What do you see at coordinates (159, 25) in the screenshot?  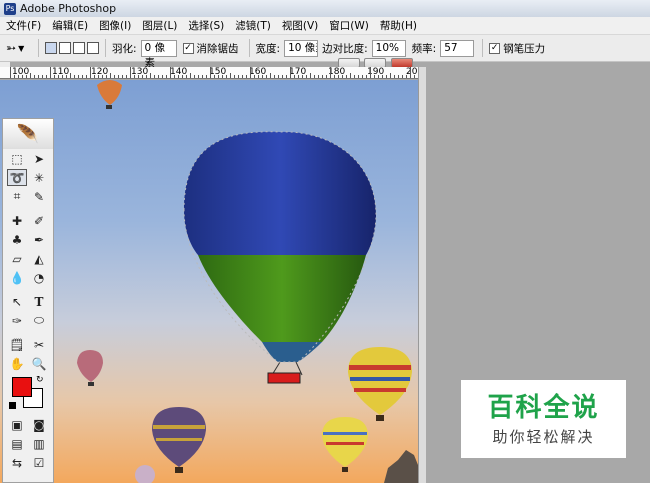 I see `menu-layer: 图层(L)` at bounding box center [159, 25].